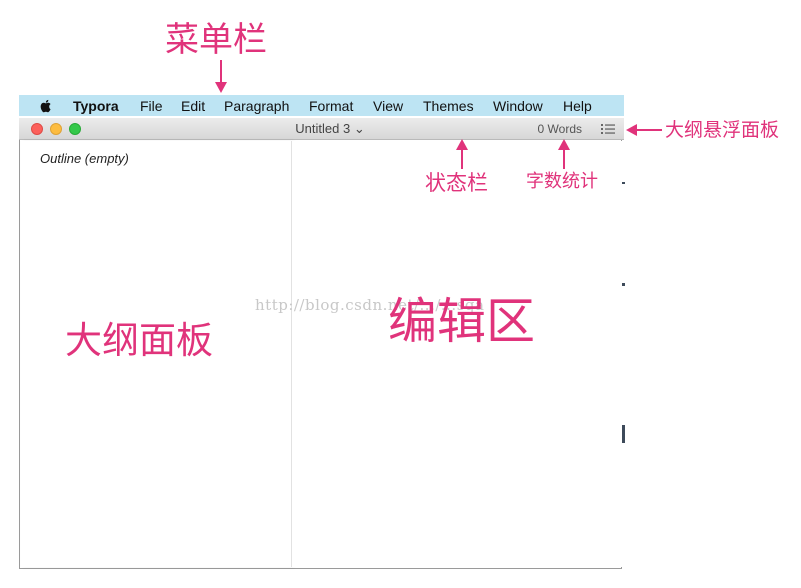  I want to click on outline-panel-annotation: 大纲面板, so click(139, 340).